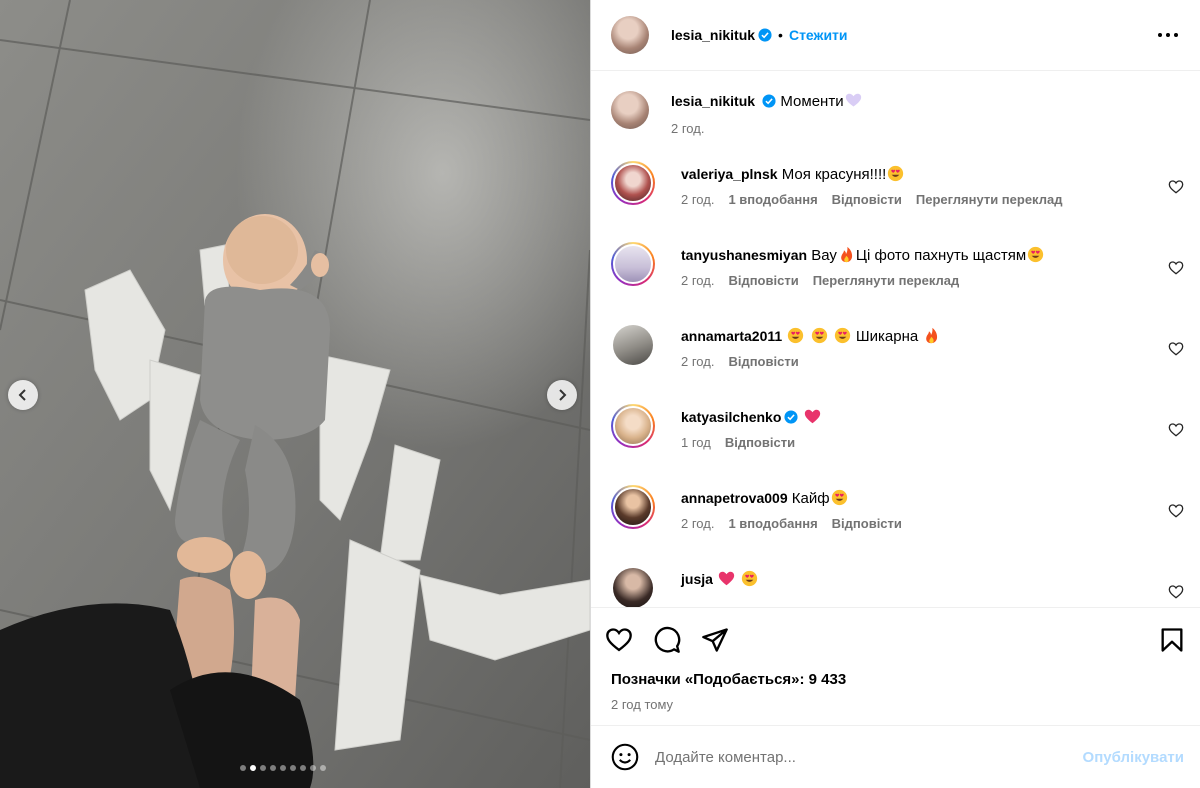 The width and height of the screenshot is (1200, 788). Describe the element at coordinates (697, 579) in the screenshot. I see `comment-username: jusja` at that location.